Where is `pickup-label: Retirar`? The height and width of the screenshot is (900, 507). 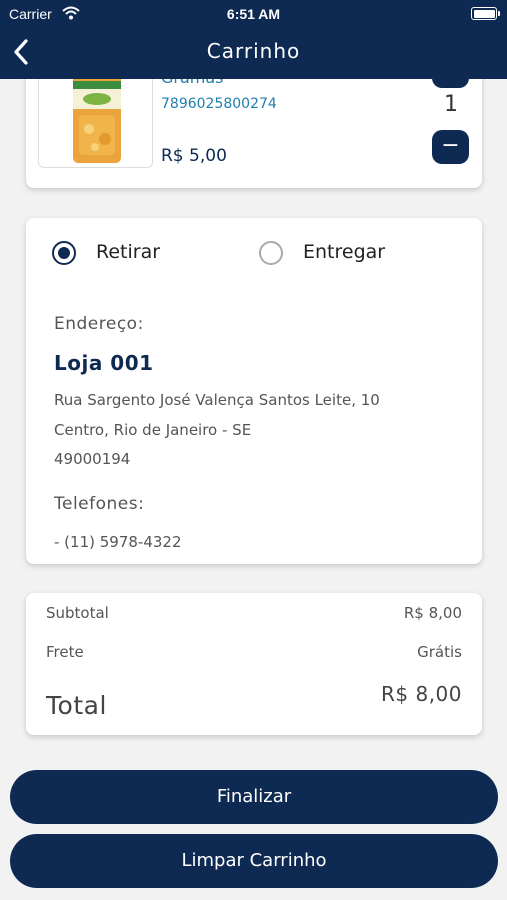
pickup-label: Retirar is located at coordinates (128, 252).